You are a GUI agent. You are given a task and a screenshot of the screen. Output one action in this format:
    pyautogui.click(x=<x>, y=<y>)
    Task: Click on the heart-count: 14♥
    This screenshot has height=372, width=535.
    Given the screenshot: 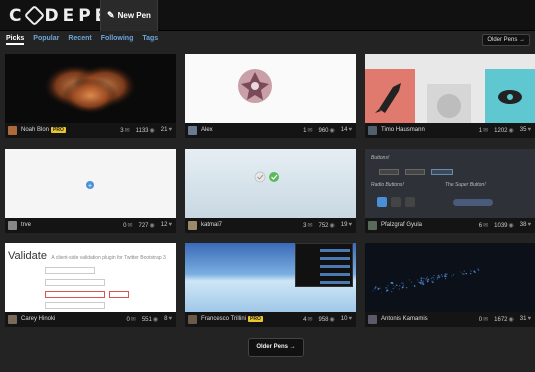 What is the action you would take?
    pyautogui.click(x=346, y=130)
    